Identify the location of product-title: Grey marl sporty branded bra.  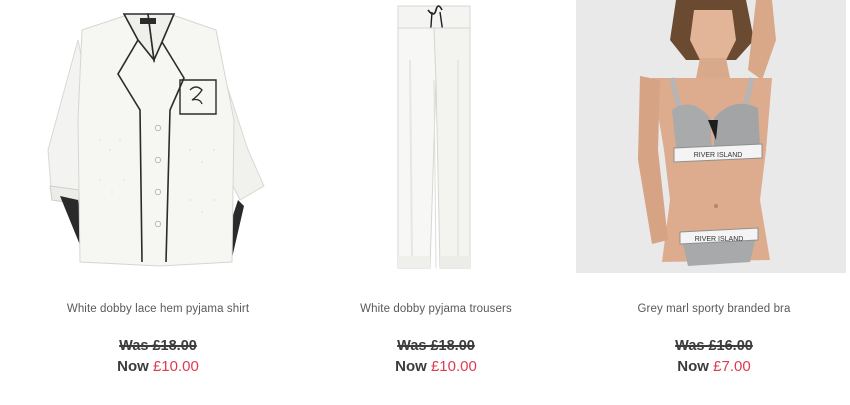
(713, 309).